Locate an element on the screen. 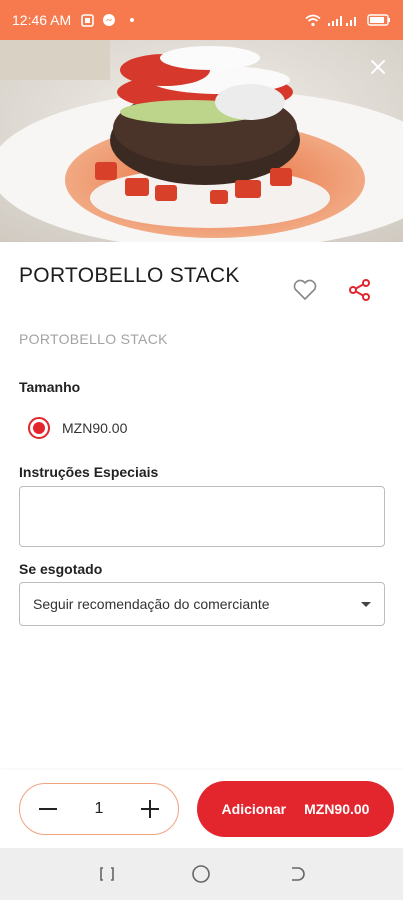  decrease-button is located at coordinates (48, 809).